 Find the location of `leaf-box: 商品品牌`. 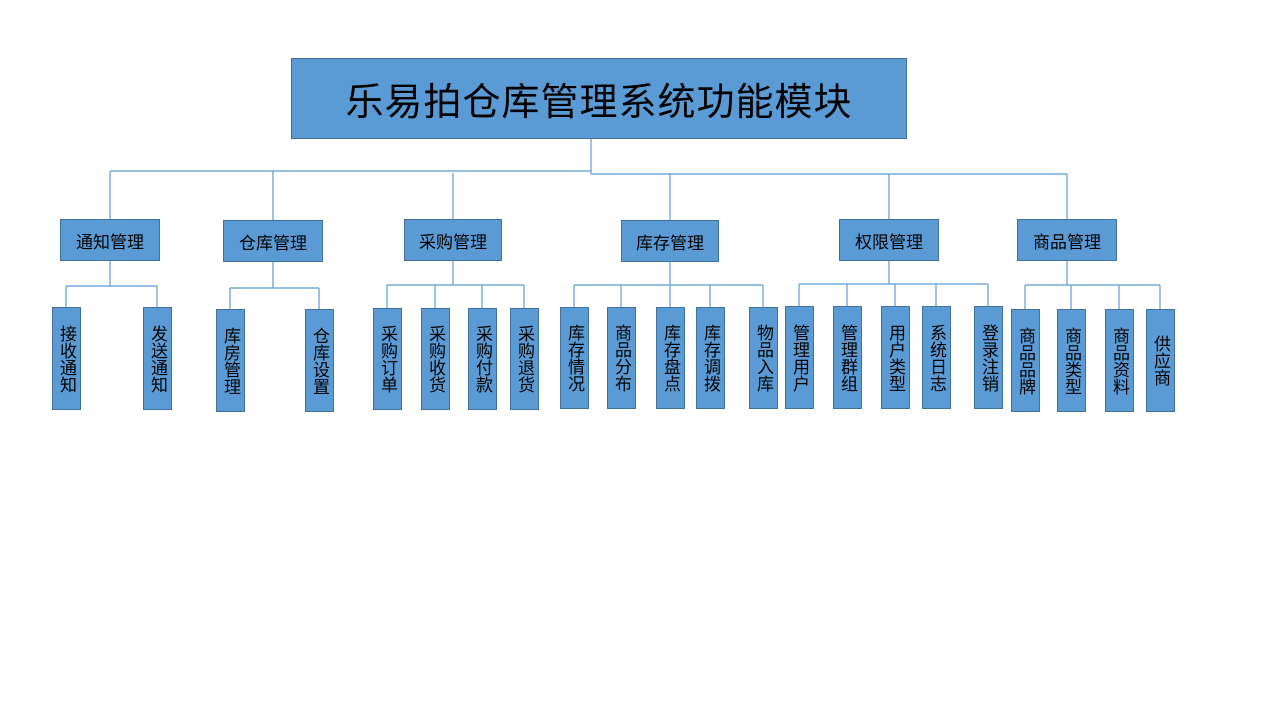

leaf-box: 商品品牌 is located at coordinates (1025, 360).